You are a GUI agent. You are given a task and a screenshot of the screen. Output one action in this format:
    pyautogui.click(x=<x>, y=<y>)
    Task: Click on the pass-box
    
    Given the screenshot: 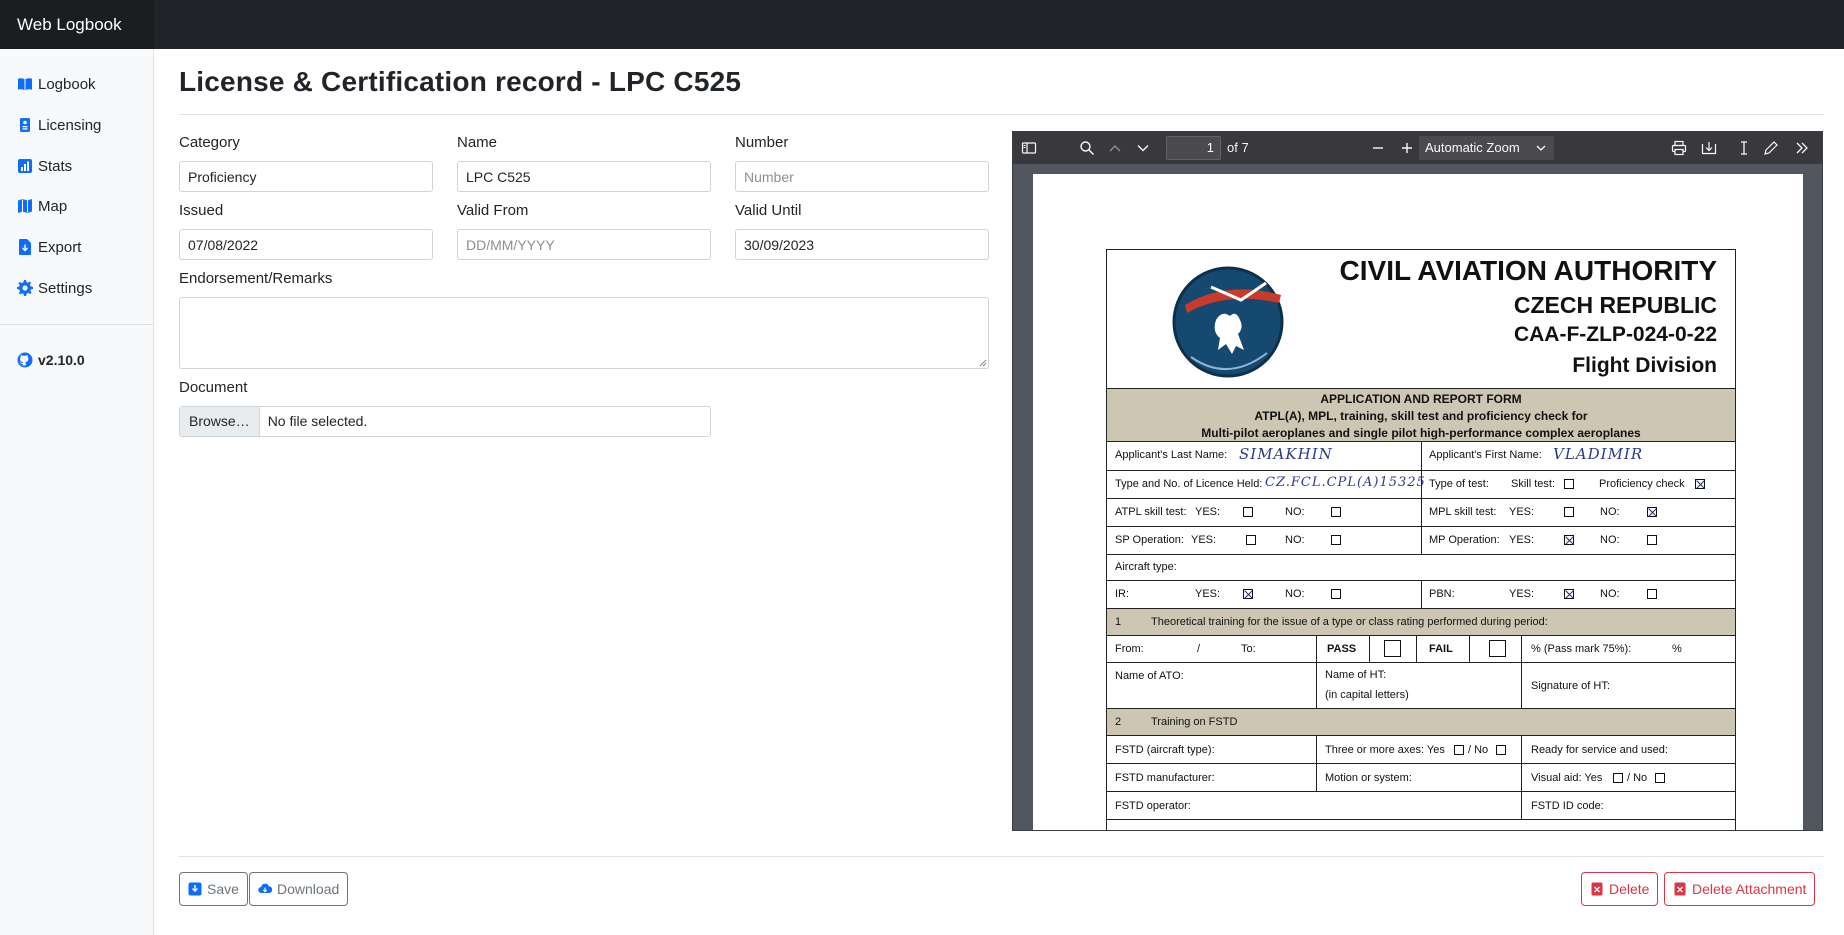 What is the action you would take?
    pyautogui.click(x=1392, y=648)
    